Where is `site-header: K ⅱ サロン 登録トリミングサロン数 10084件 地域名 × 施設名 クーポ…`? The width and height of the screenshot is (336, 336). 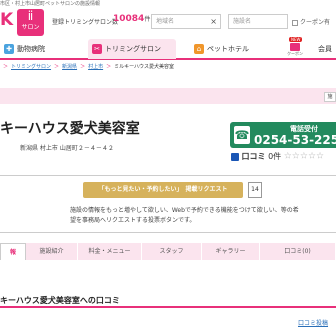 site-header: K ⅱ サロン 登録トリミングサロン数 10084件 地域名 × 施設名 クーポ… is located at coordinates (168, 23).